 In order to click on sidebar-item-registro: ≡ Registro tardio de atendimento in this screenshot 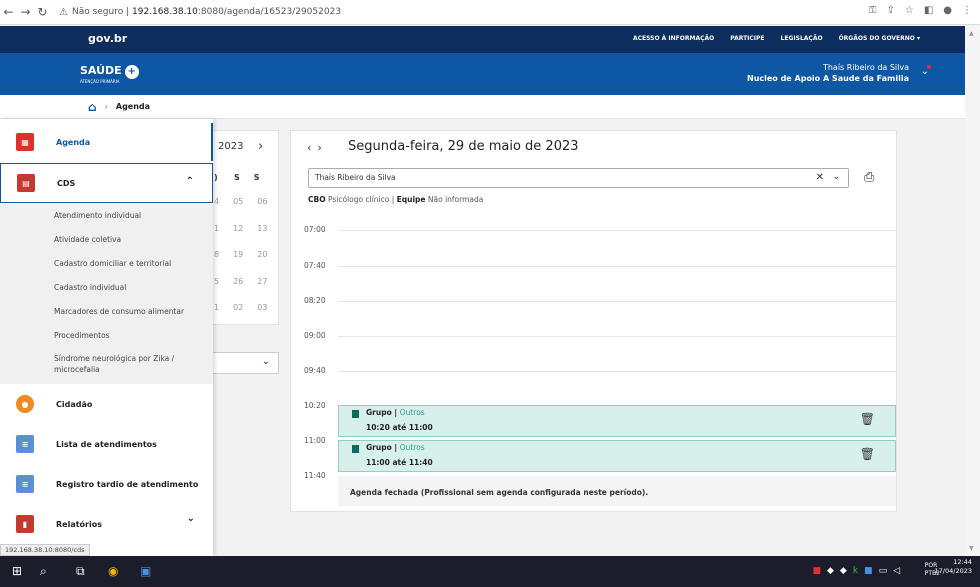, I will do `click(106, 484)`.